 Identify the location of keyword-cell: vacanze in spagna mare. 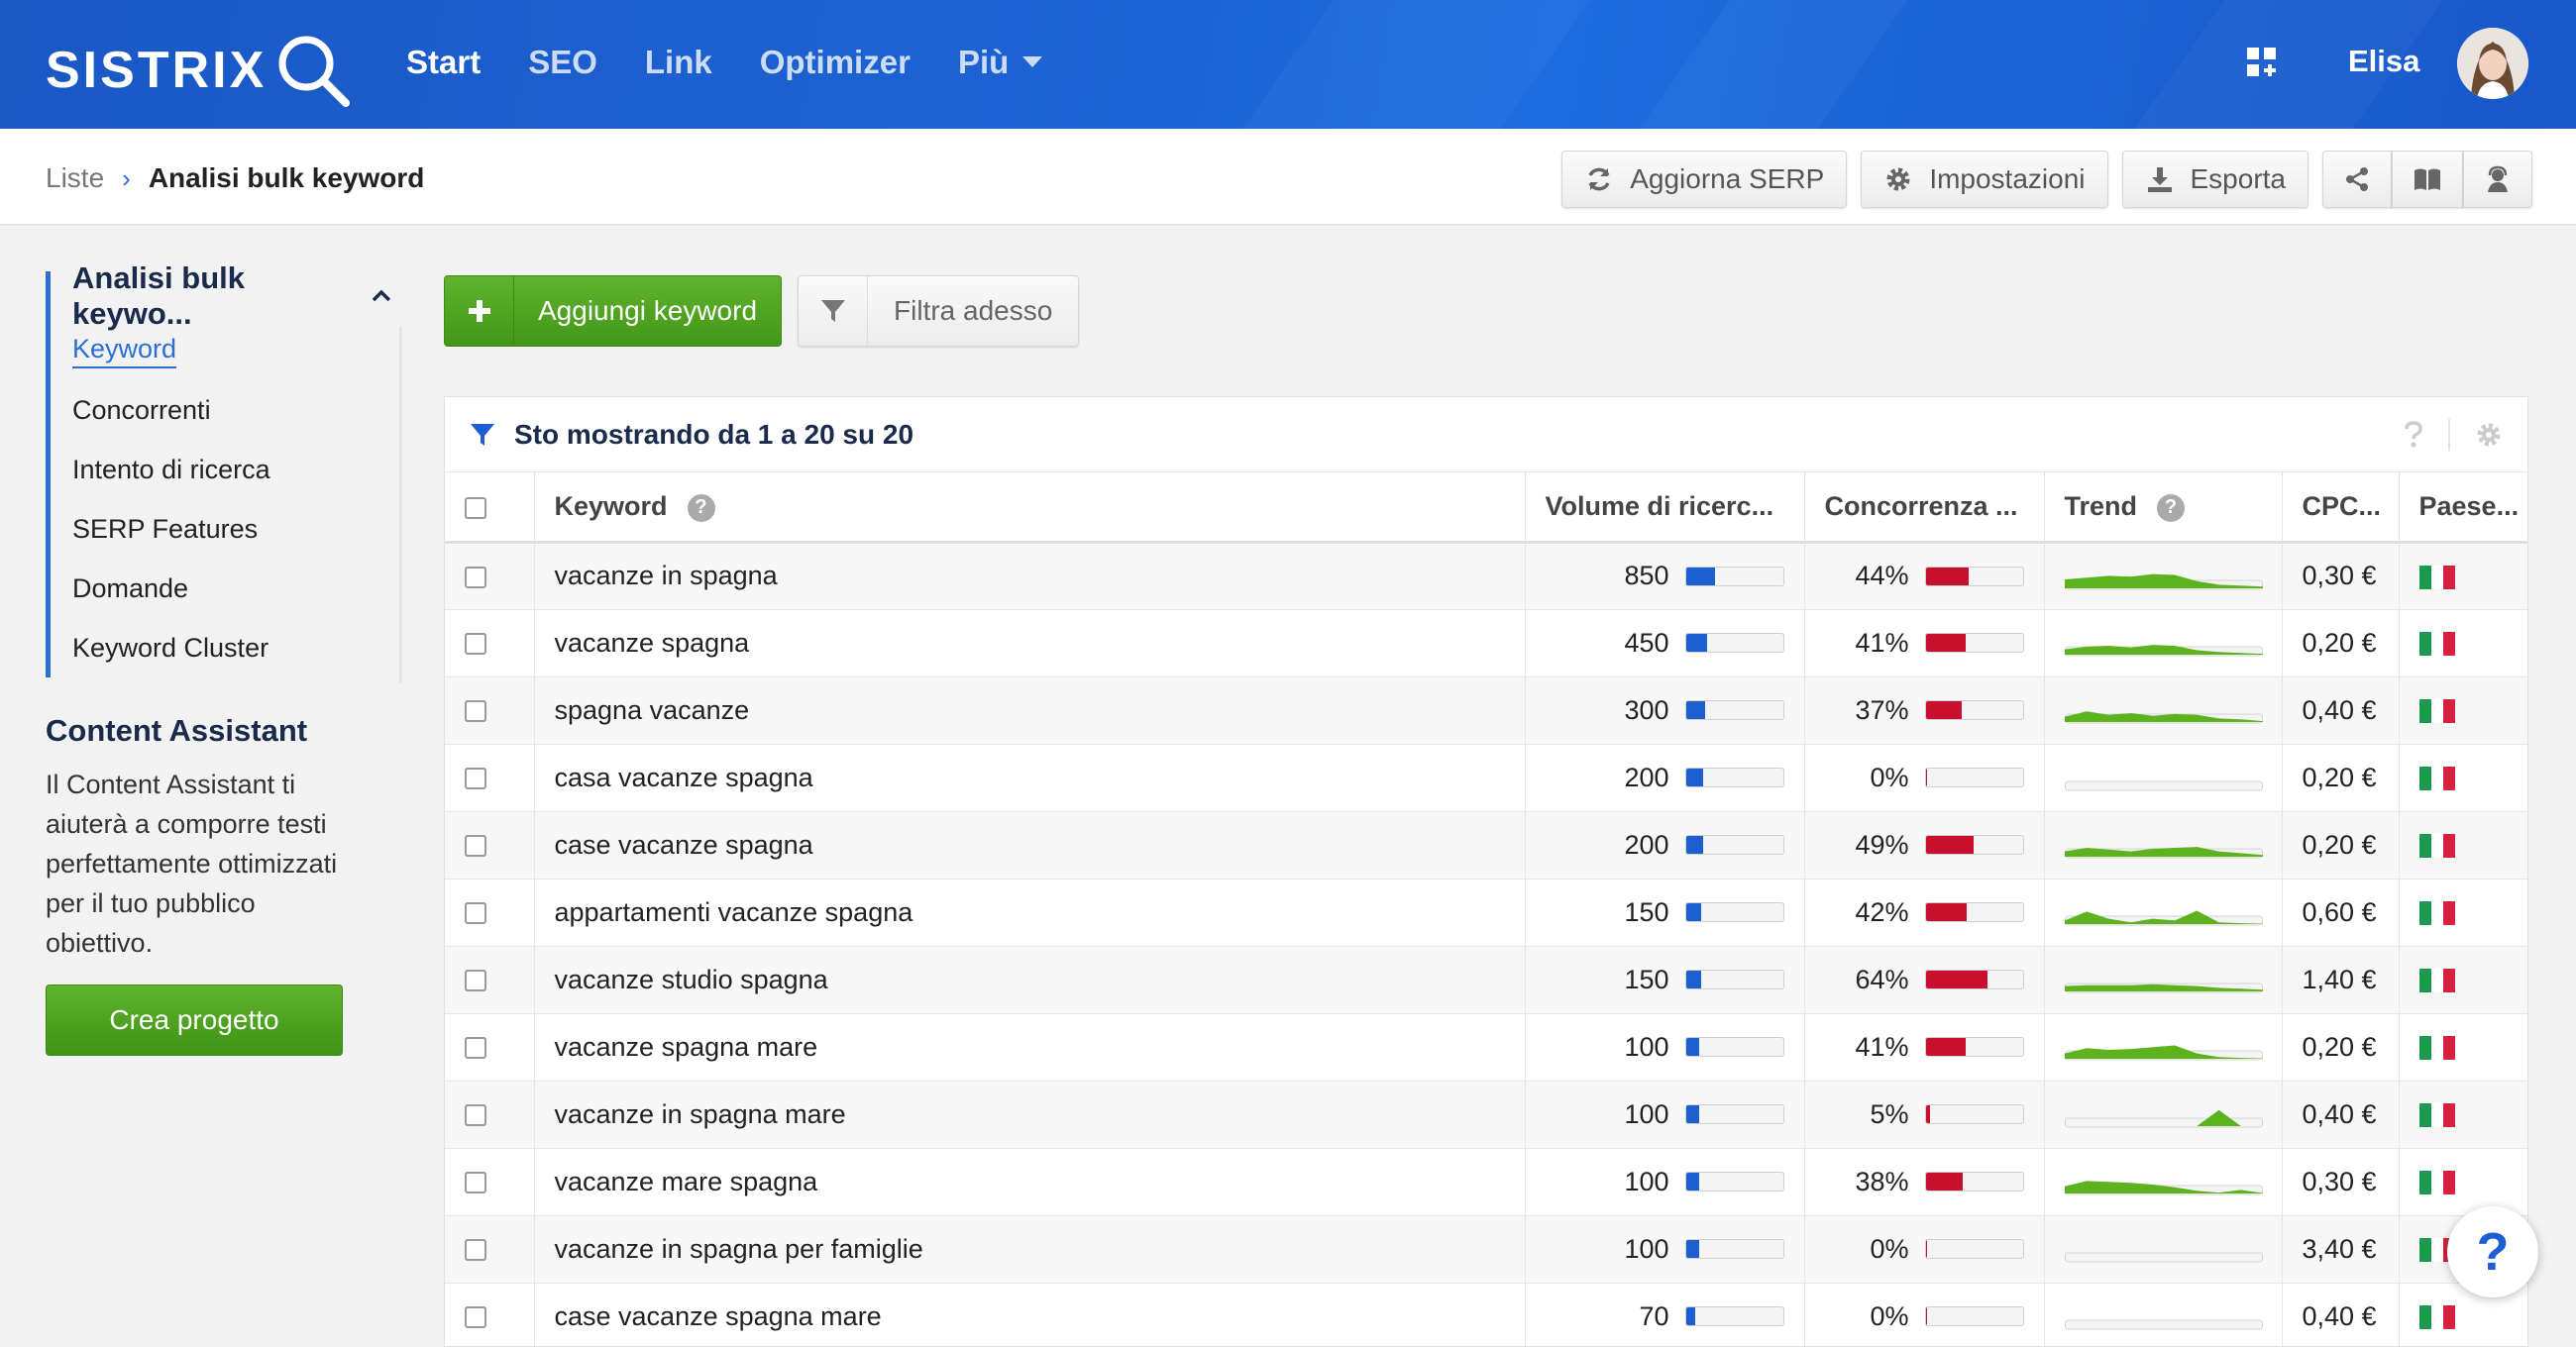
(1030, 1115).